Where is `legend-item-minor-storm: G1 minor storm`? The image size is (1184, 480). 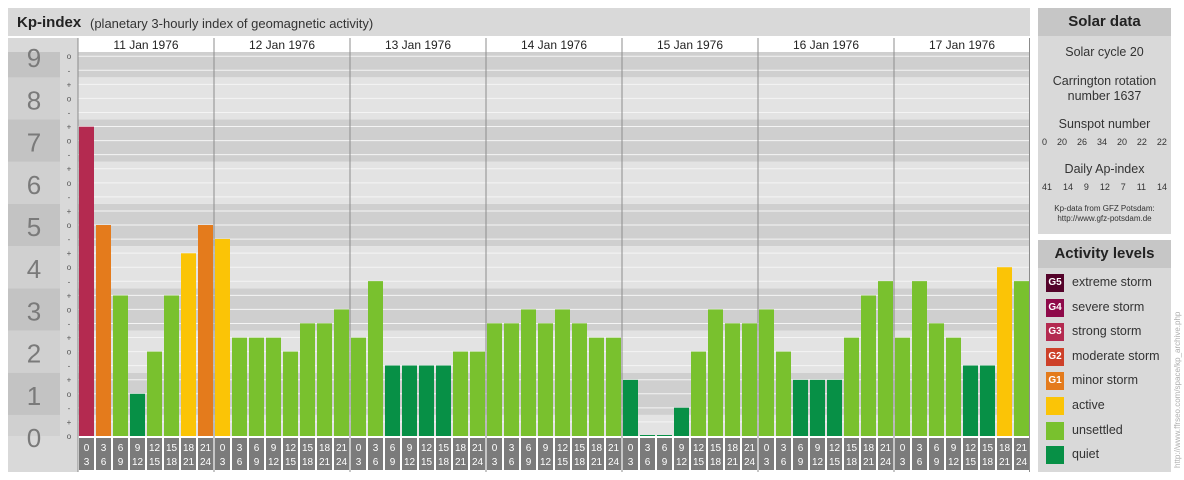 legend-item-minor-storm: G1 minor storm is located at coordinates (1108, 381).